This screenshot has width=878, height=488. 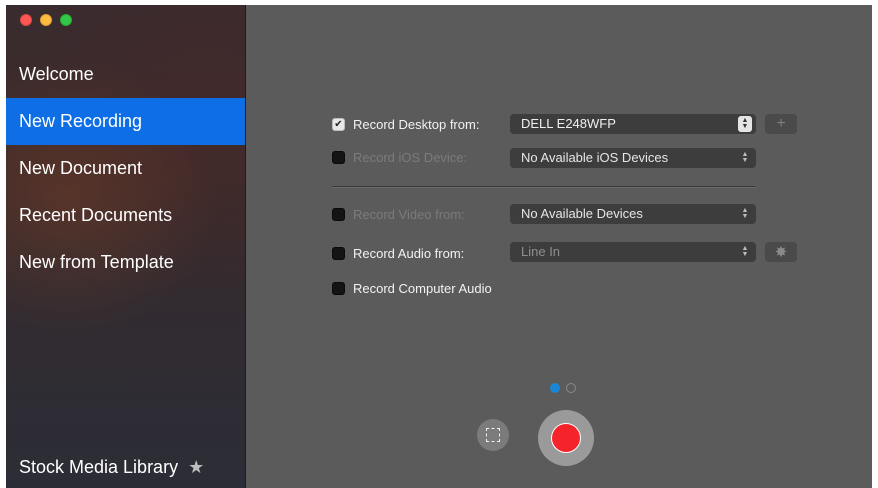 What do you see at coordinates (633, 252) in the screenshot?
I see `audio-source-select: Line In ▲ ▼` at bounding box center [633, 252].